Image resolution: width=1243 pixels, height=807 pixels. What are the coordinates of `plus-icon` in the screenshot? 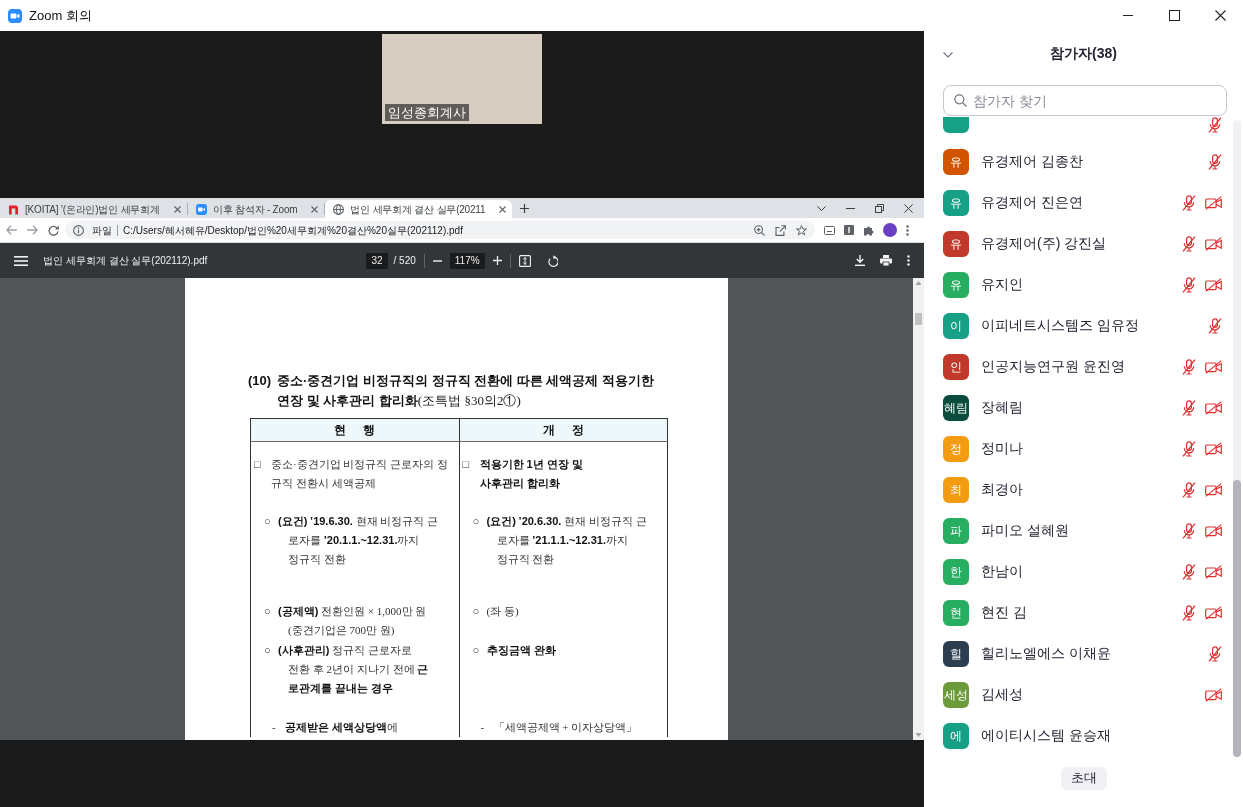 It's located at (525, 208).